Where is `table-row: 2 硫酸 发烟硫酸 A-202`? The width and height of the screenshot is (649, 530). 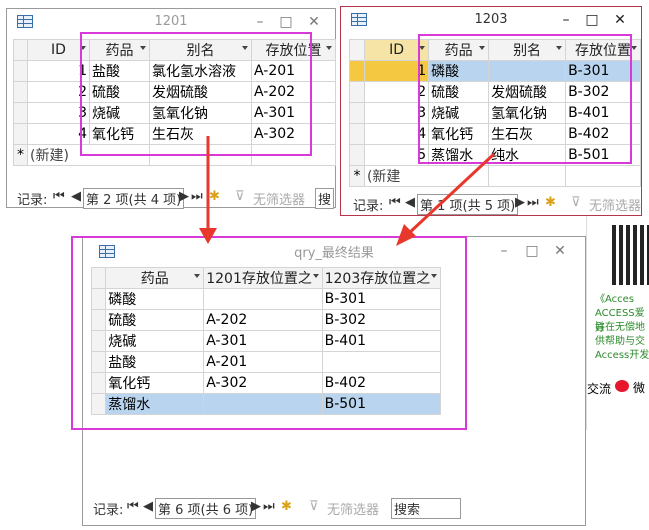
table-row: 2 硫酸 发烟硫酸 A-202 is located at coordinates (174, 92).